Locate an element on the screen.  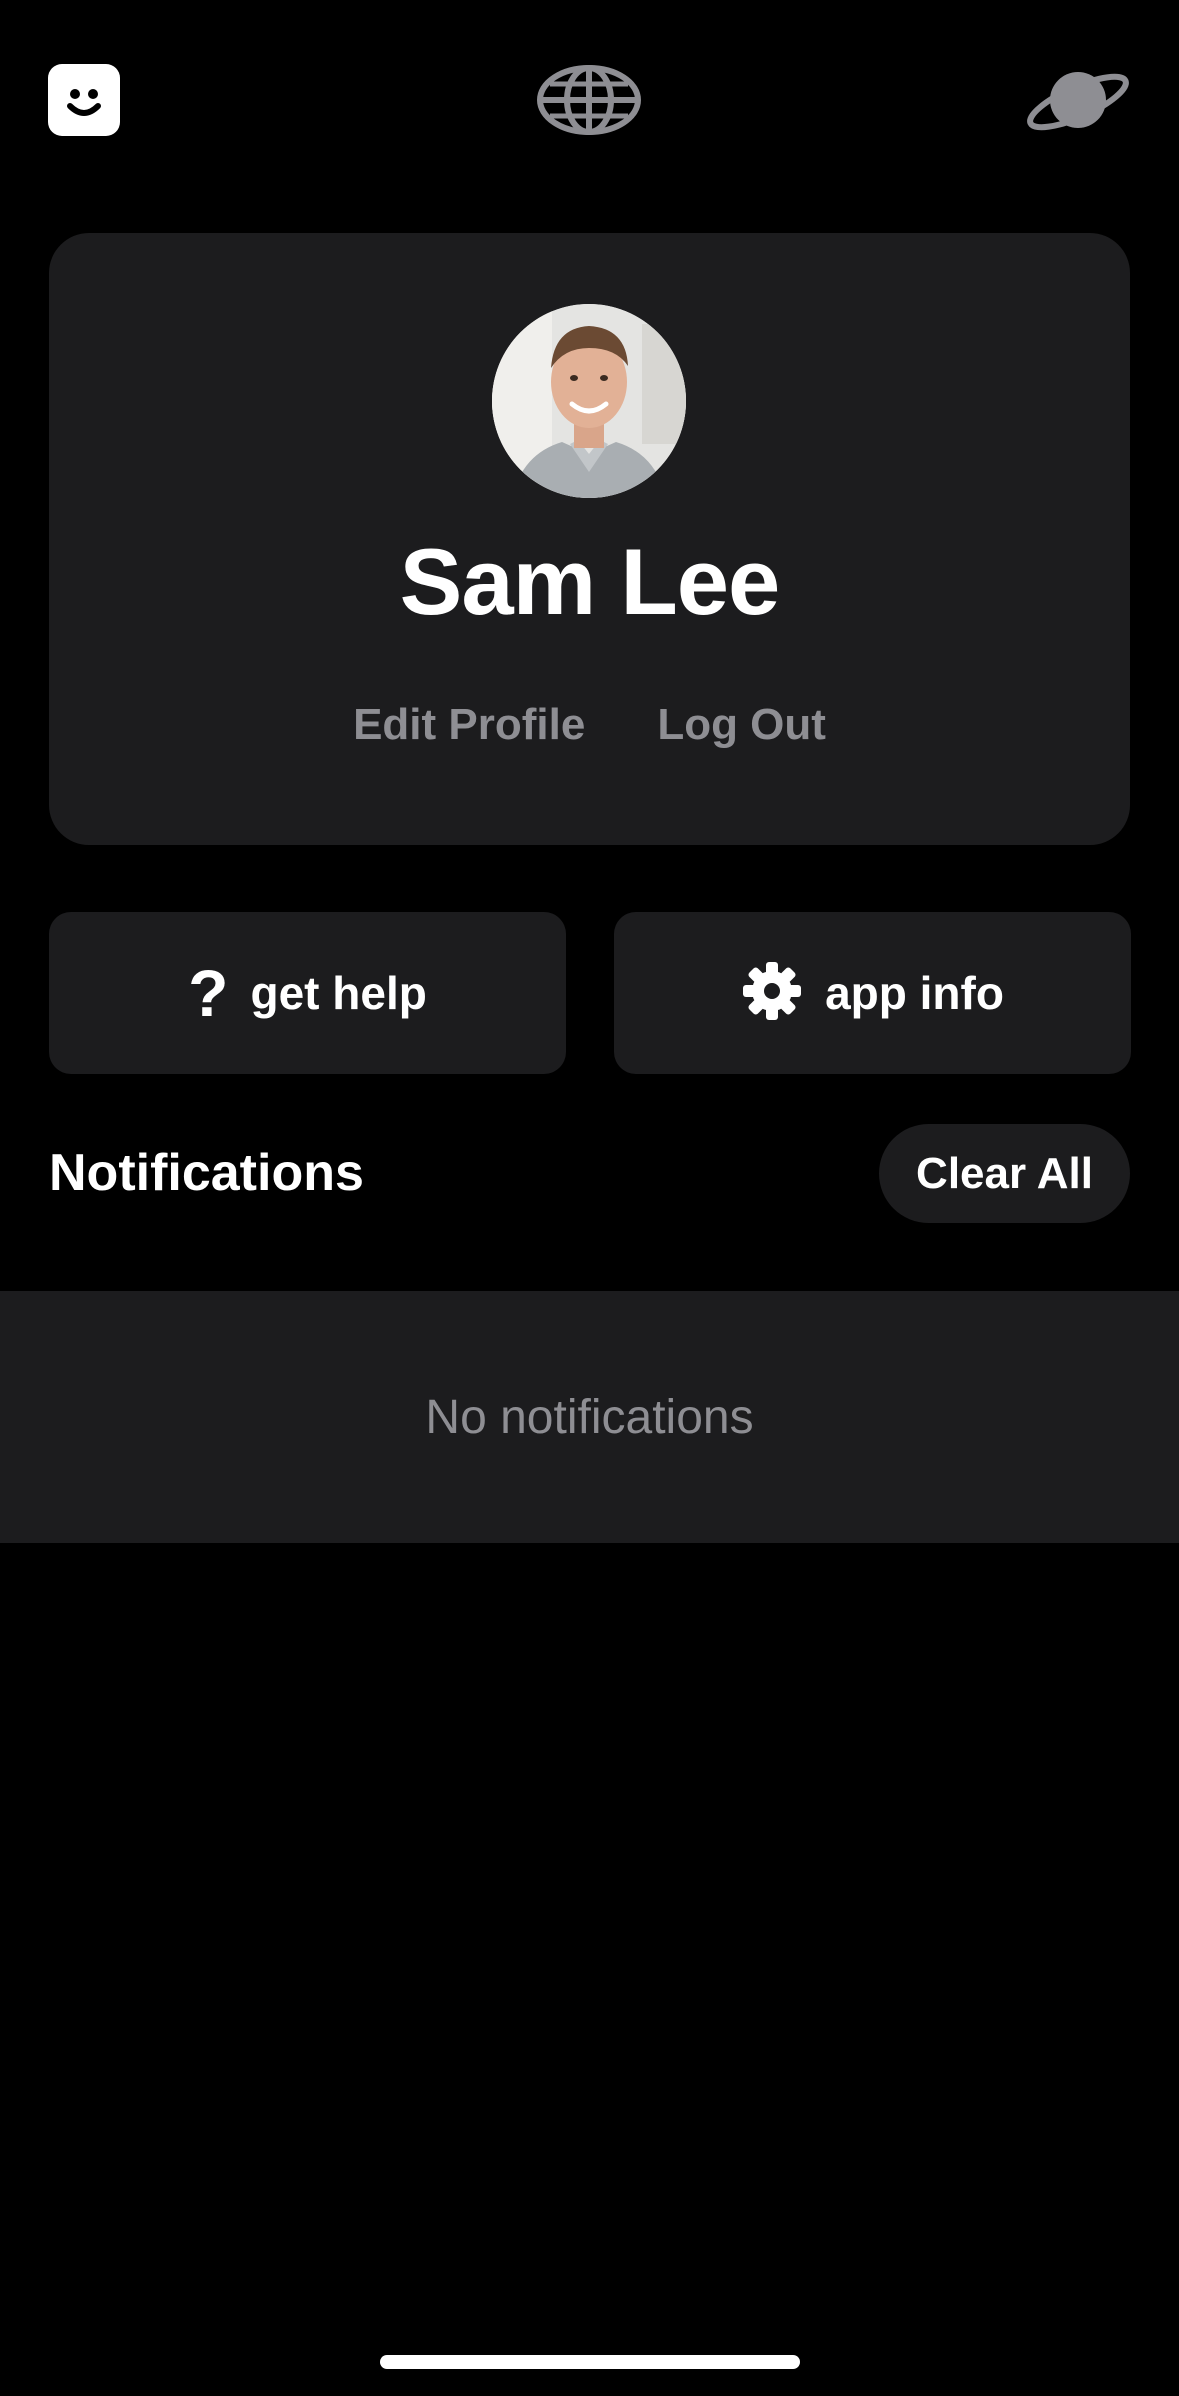
edit-profile-link: Edit Profile is located at coordinates (469, 725).